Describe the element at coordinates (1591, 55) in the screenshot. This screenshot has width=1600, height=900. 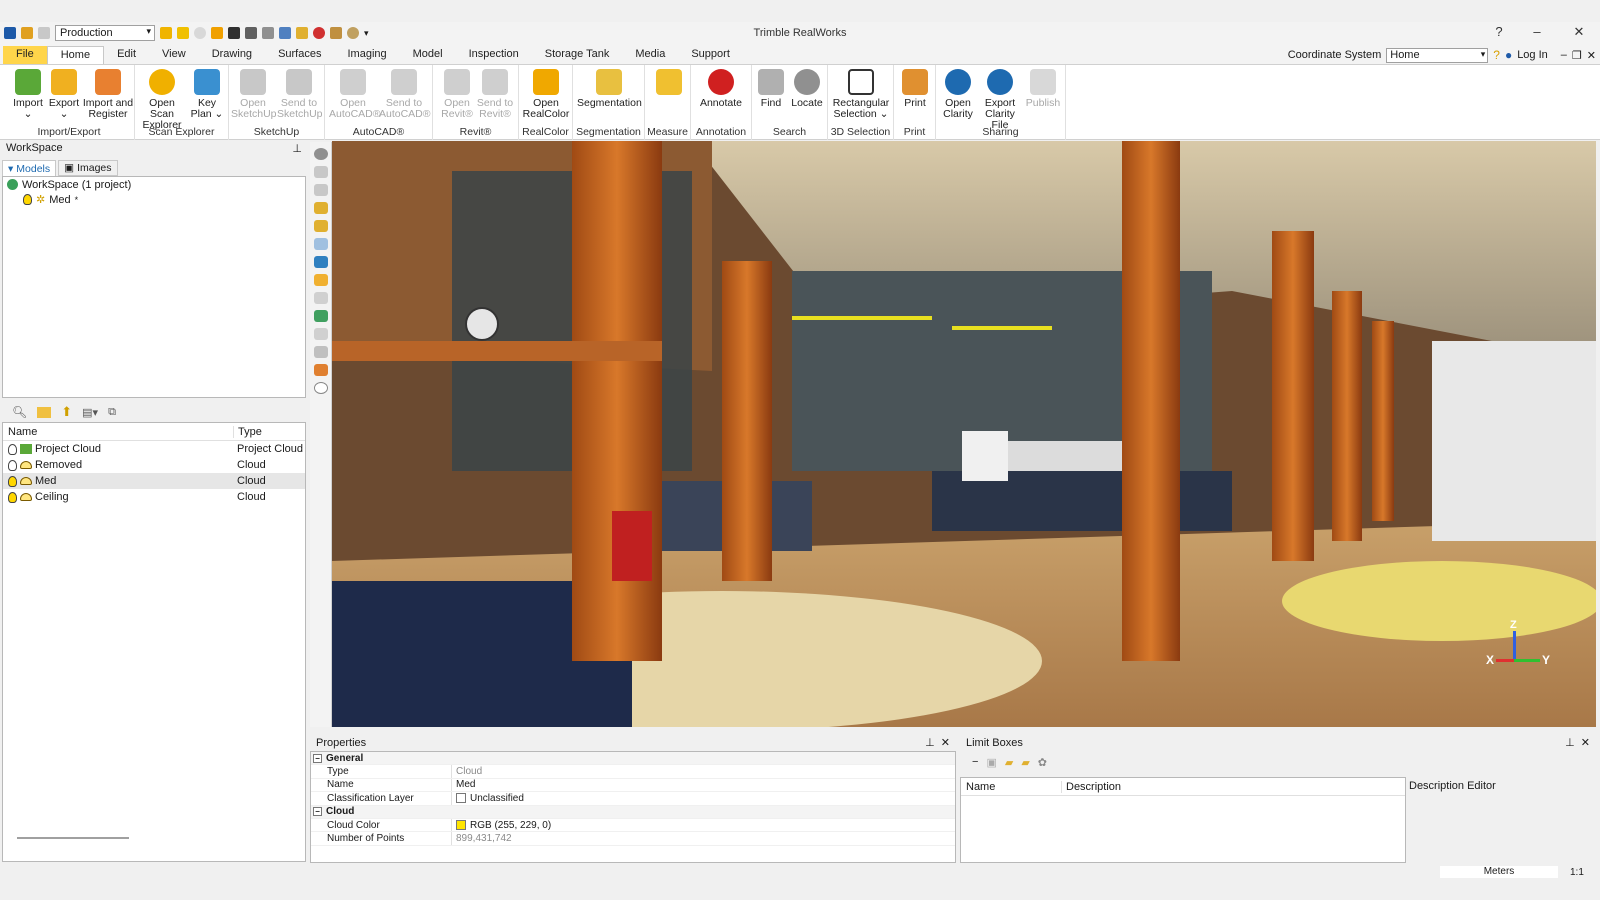
I see `ribbon-close-icon: ✕` at that location.